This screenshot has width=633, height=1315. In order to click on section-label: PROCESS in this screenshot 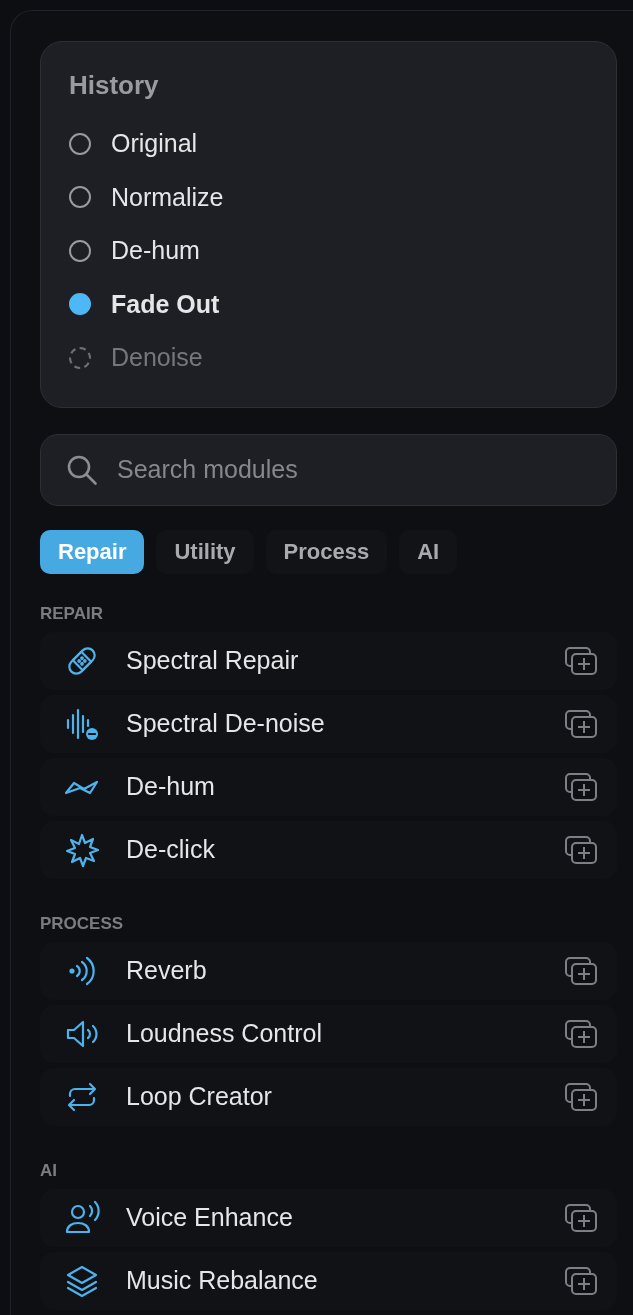, I will do `click(82, 923)`.